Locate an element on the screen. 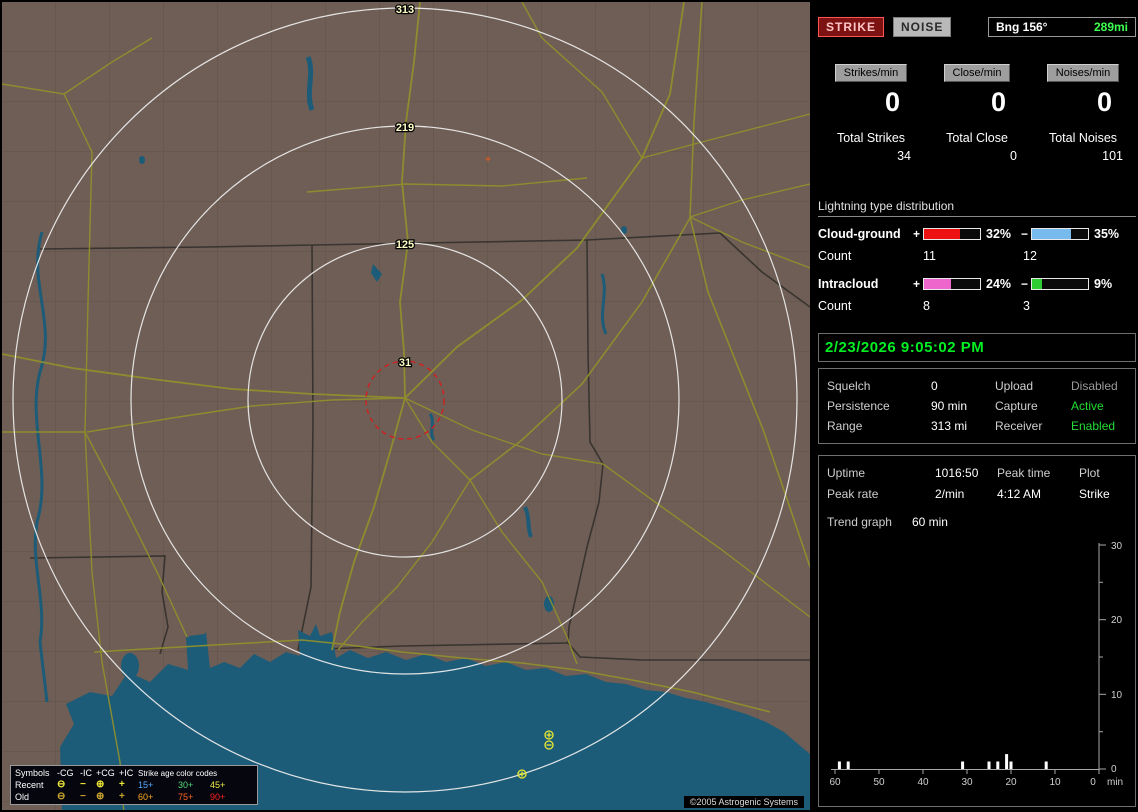 The height and width of the screenshot is (812, 1138). total-noises-label: Total Noises is located at coordinates (1083, 138).